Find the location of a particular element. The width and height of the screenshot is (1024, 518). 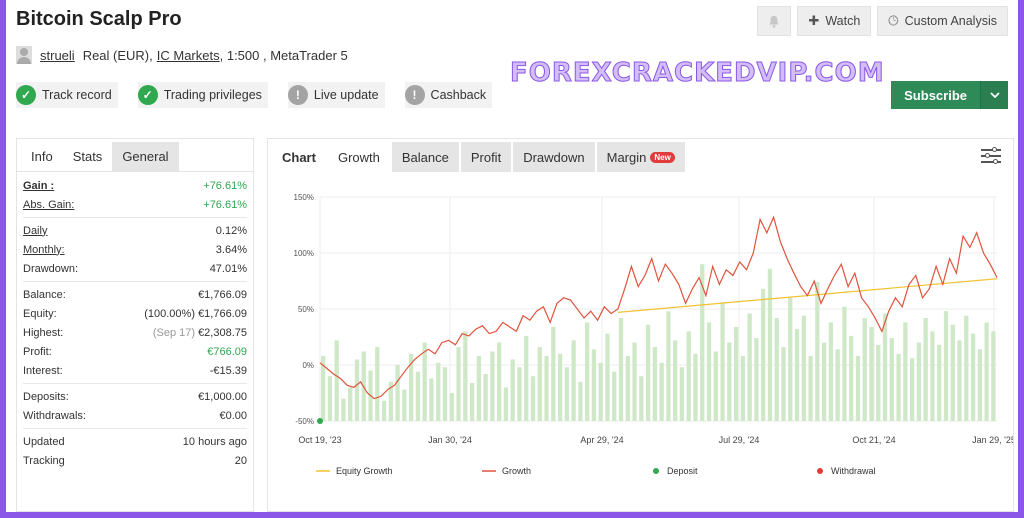

stat-label: Balance: is located at coordinates (44, 294).